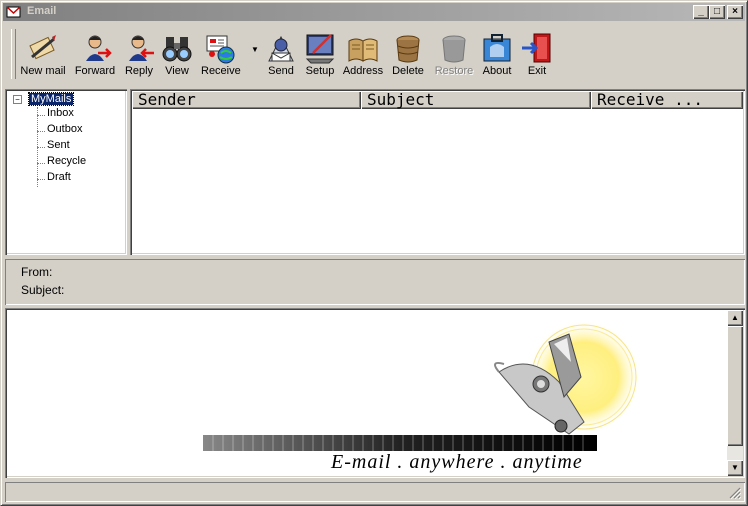  Describe the element at coordinates (363, 50) in the screenshot. I see `address-book-icon` at that location.